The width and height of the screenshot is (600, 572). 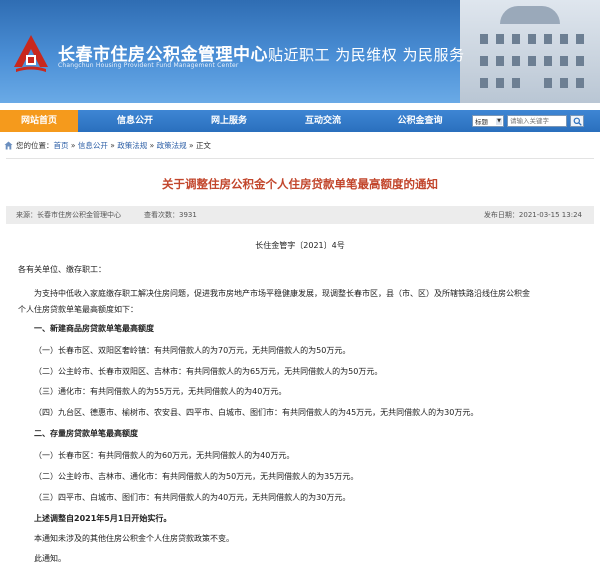 I want to click on breadcrumb-link-policy-sub: 政策法规, so click(x=172, y=145).